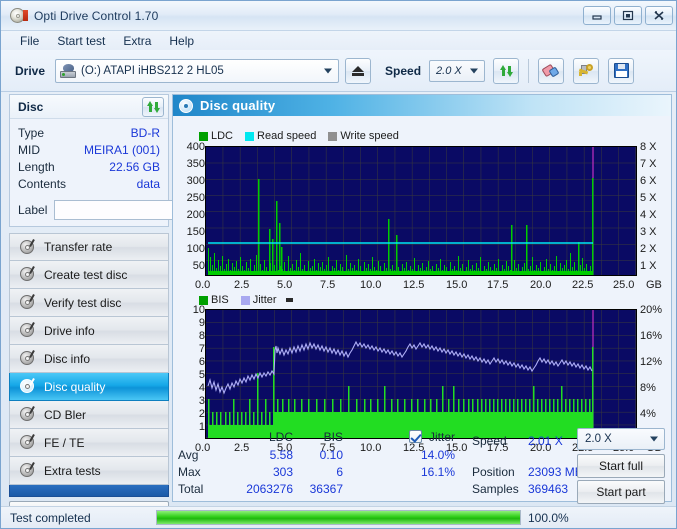 The image size is (677, 529). I want to click on legend-label-write-speed: Write speed, so click(369, 136).